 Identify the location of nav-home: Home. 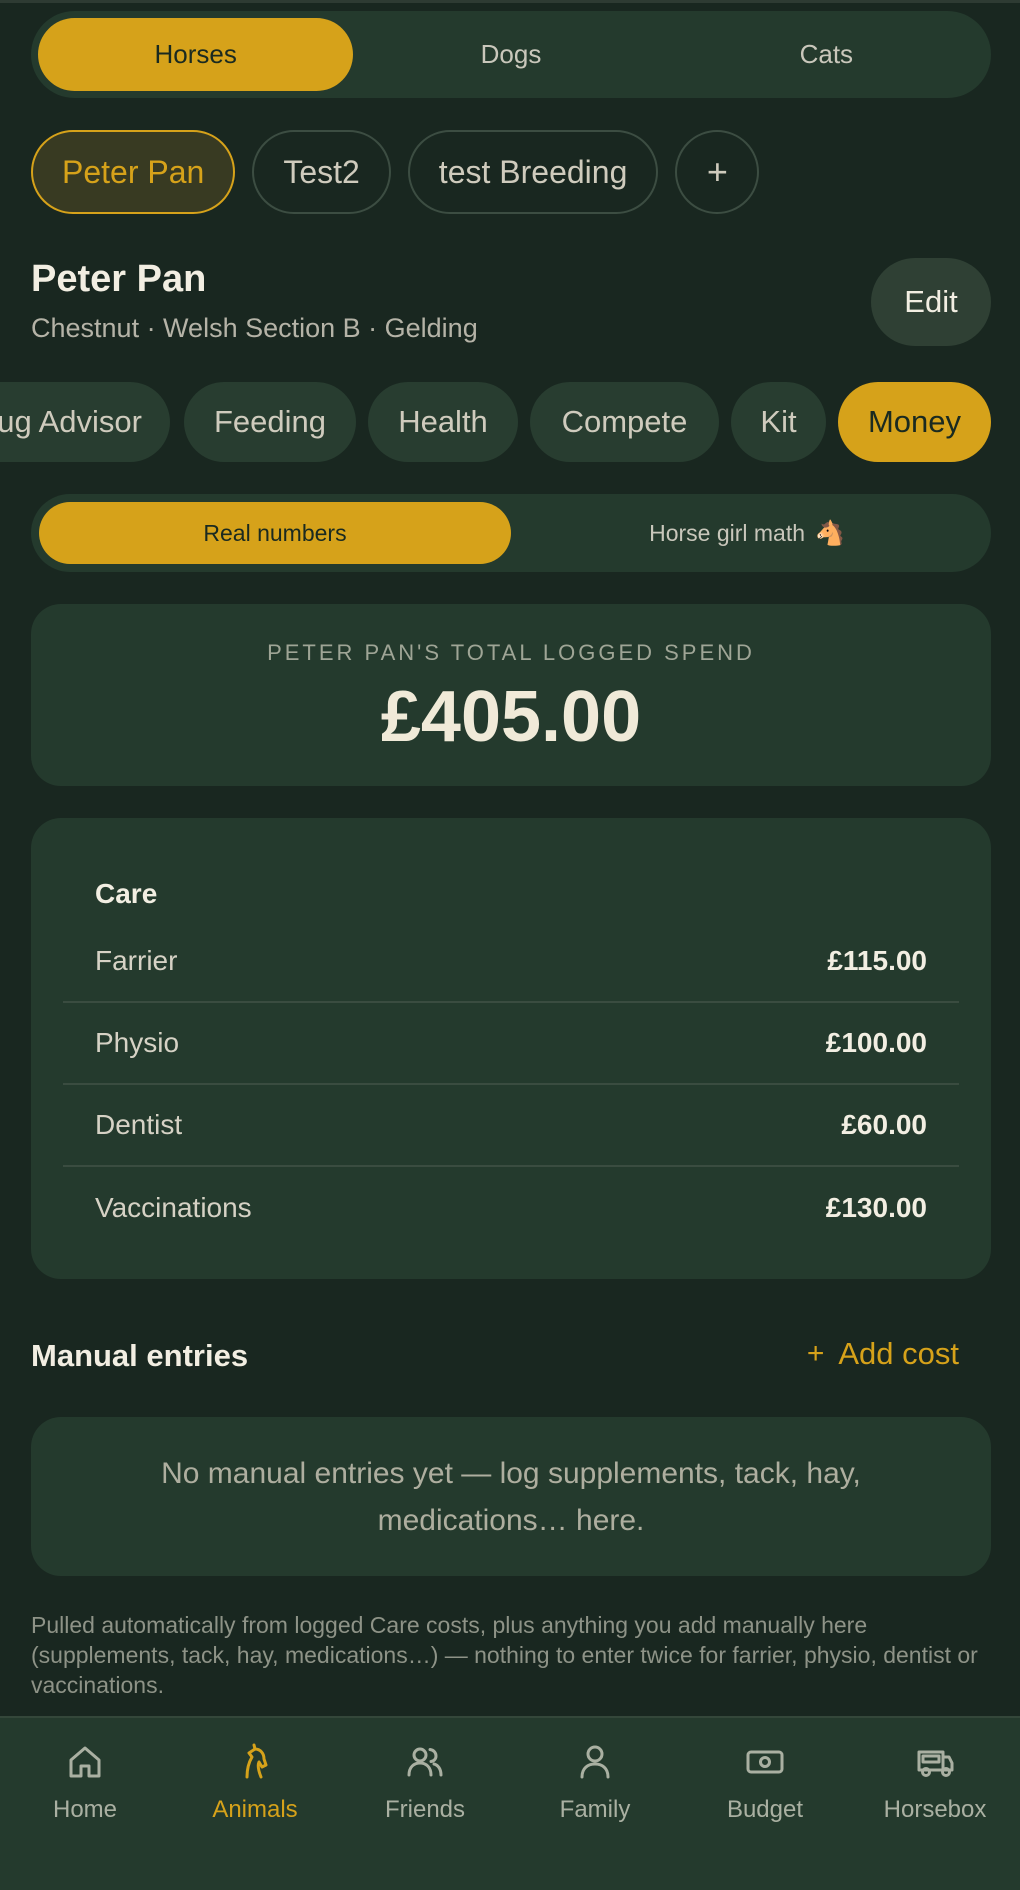
(85, 1792).